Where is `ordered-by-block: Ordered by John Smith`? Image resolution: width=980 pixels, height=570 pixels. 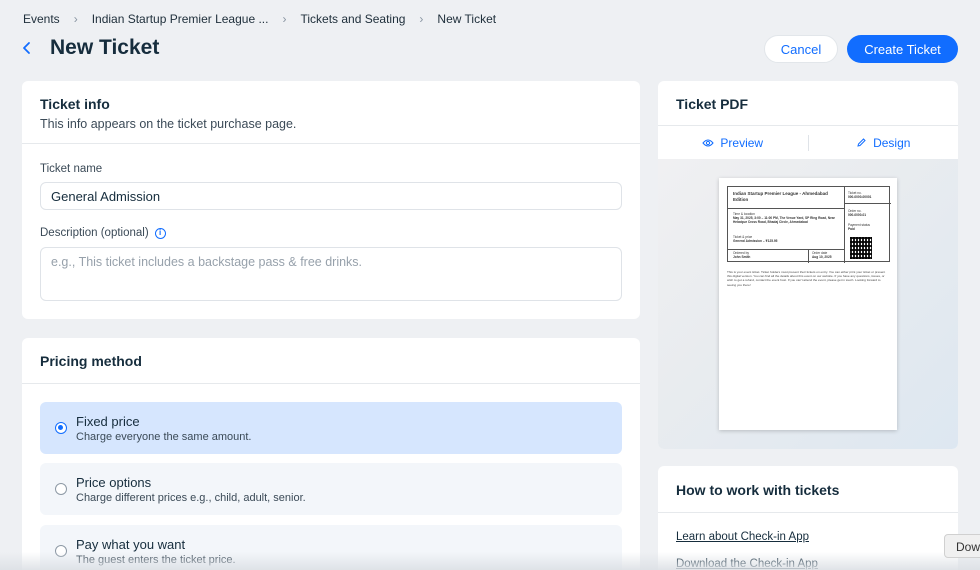
ordered-by-block: Ordered by John Smith is located at coordinates (768, 255).